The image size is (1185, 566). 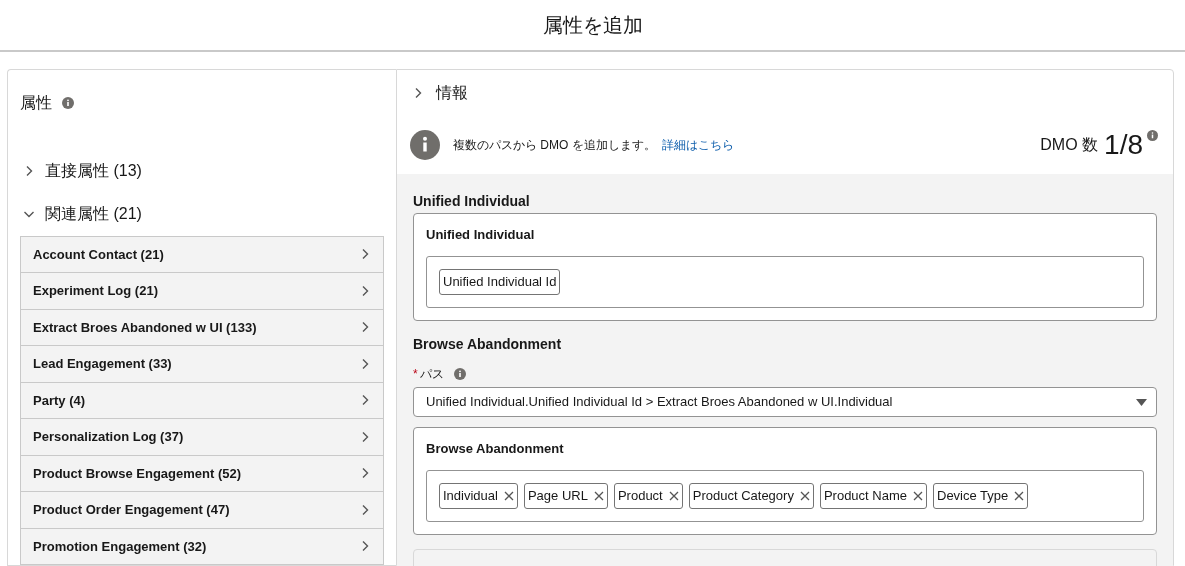 What do you see at coordinates (36, 102) in the screenshot?
I see `panel-title: 属性` at bounding box center [36, 102].